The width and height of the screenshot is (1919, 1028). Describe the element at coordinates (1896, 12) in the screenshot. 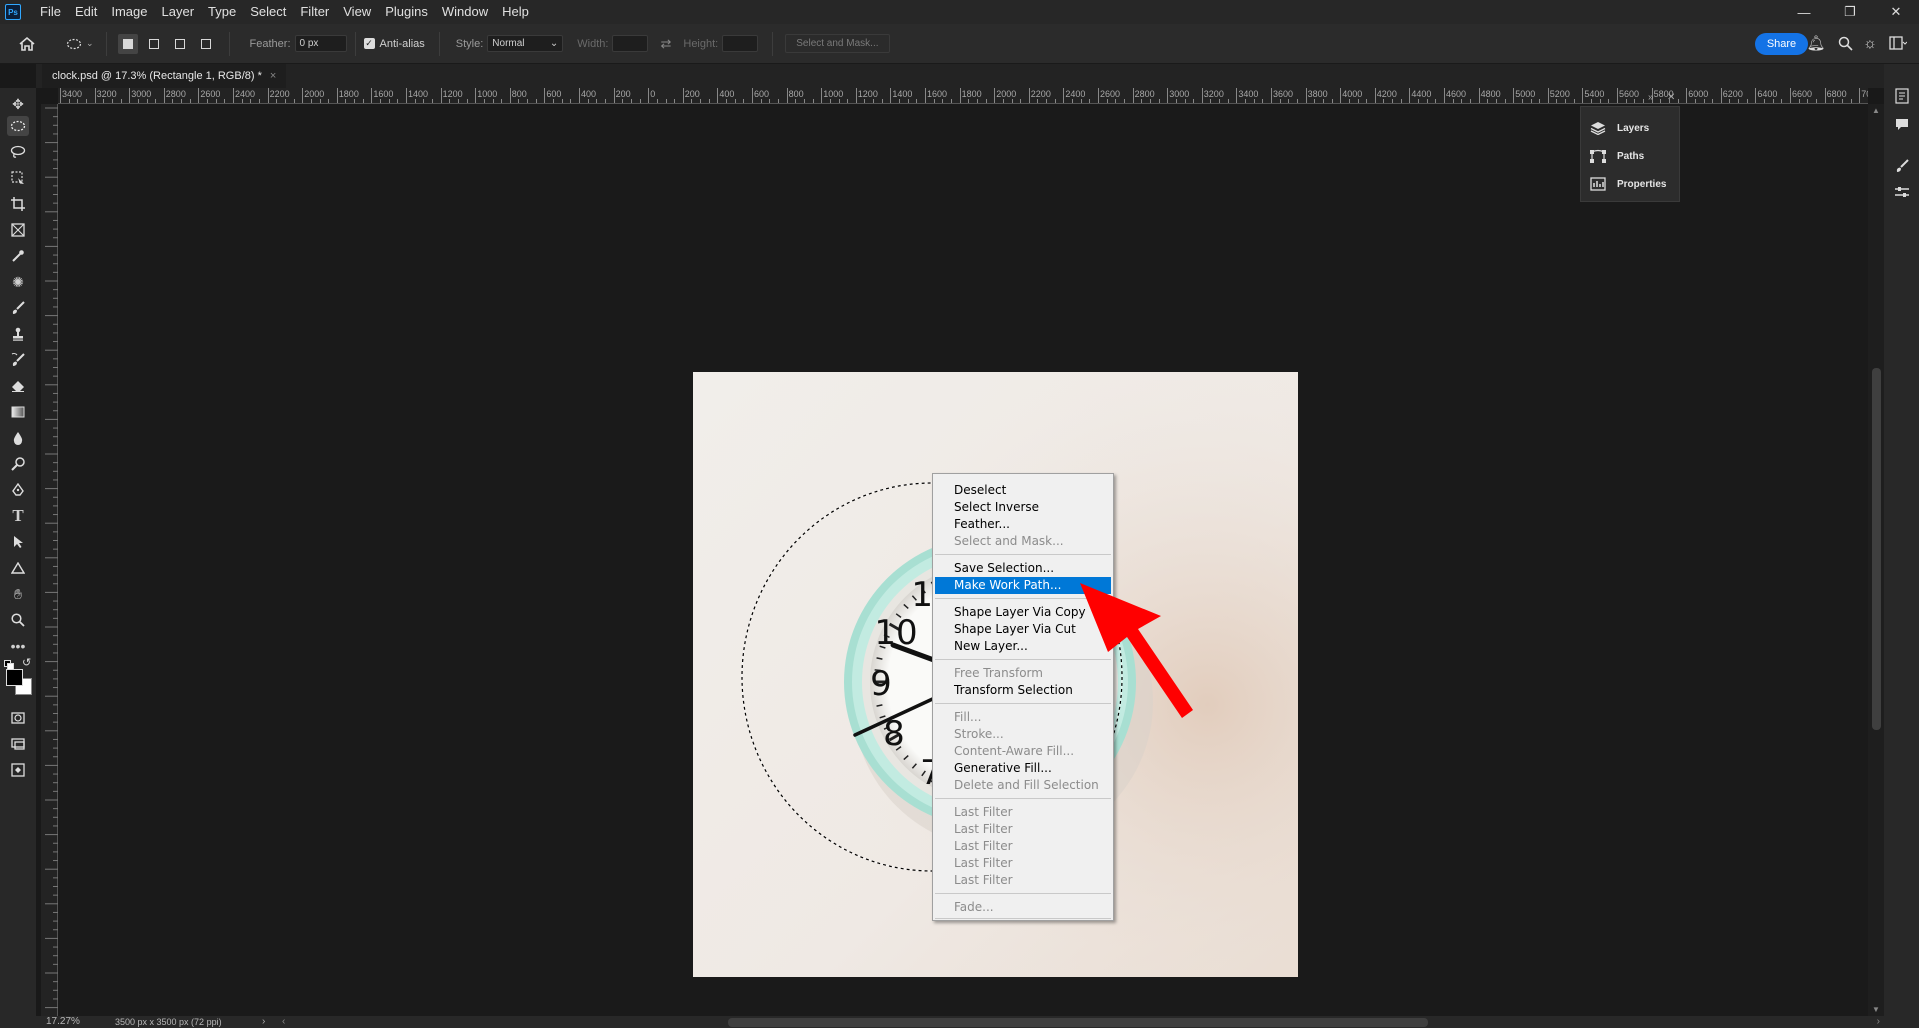

I see `close-window-button: ✕` at that location.